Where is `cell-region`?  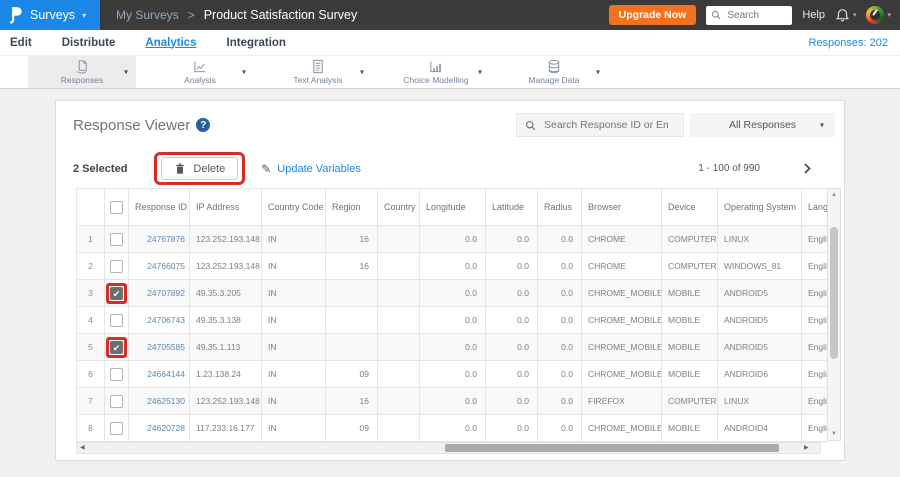
cell-region is located at coordinates (351, 320).